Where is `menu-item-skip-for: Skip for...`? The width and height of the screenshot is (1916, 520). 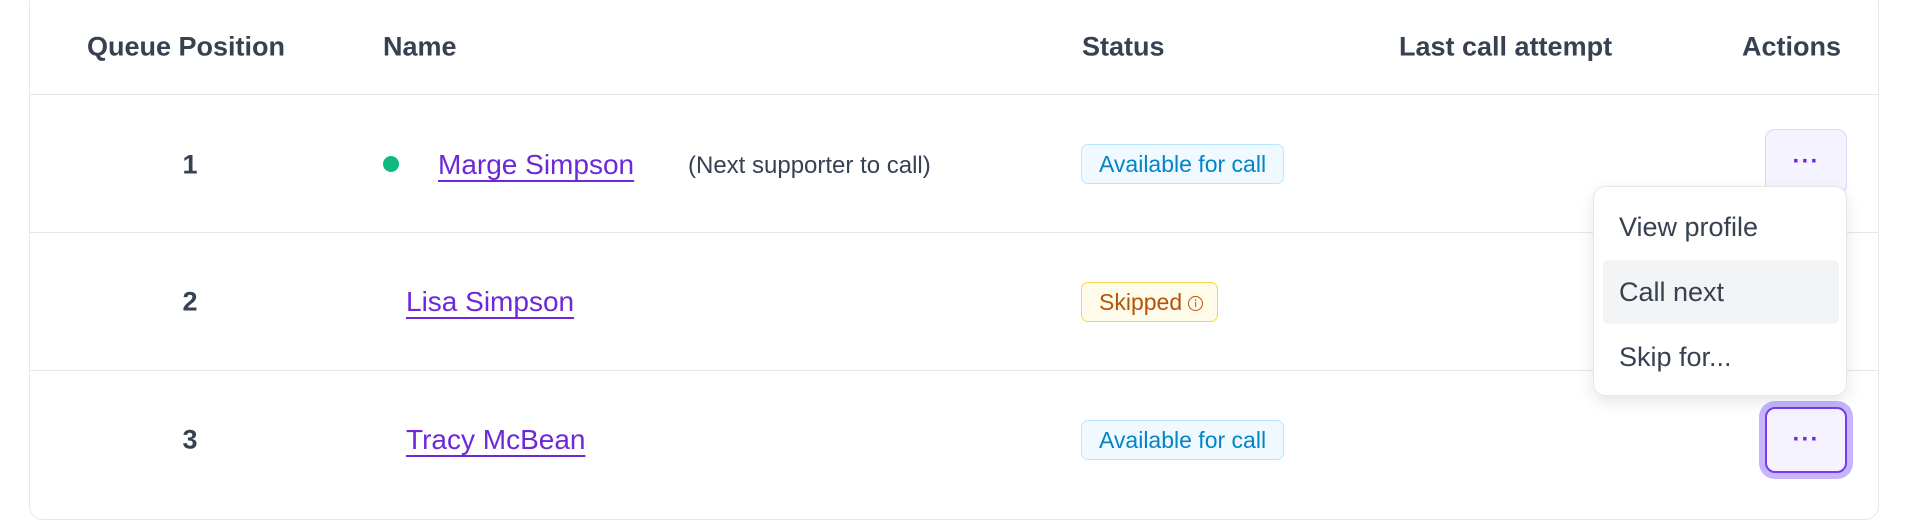
menu-item-skip-for: Skip for... is located at coordinates (1721, 357).